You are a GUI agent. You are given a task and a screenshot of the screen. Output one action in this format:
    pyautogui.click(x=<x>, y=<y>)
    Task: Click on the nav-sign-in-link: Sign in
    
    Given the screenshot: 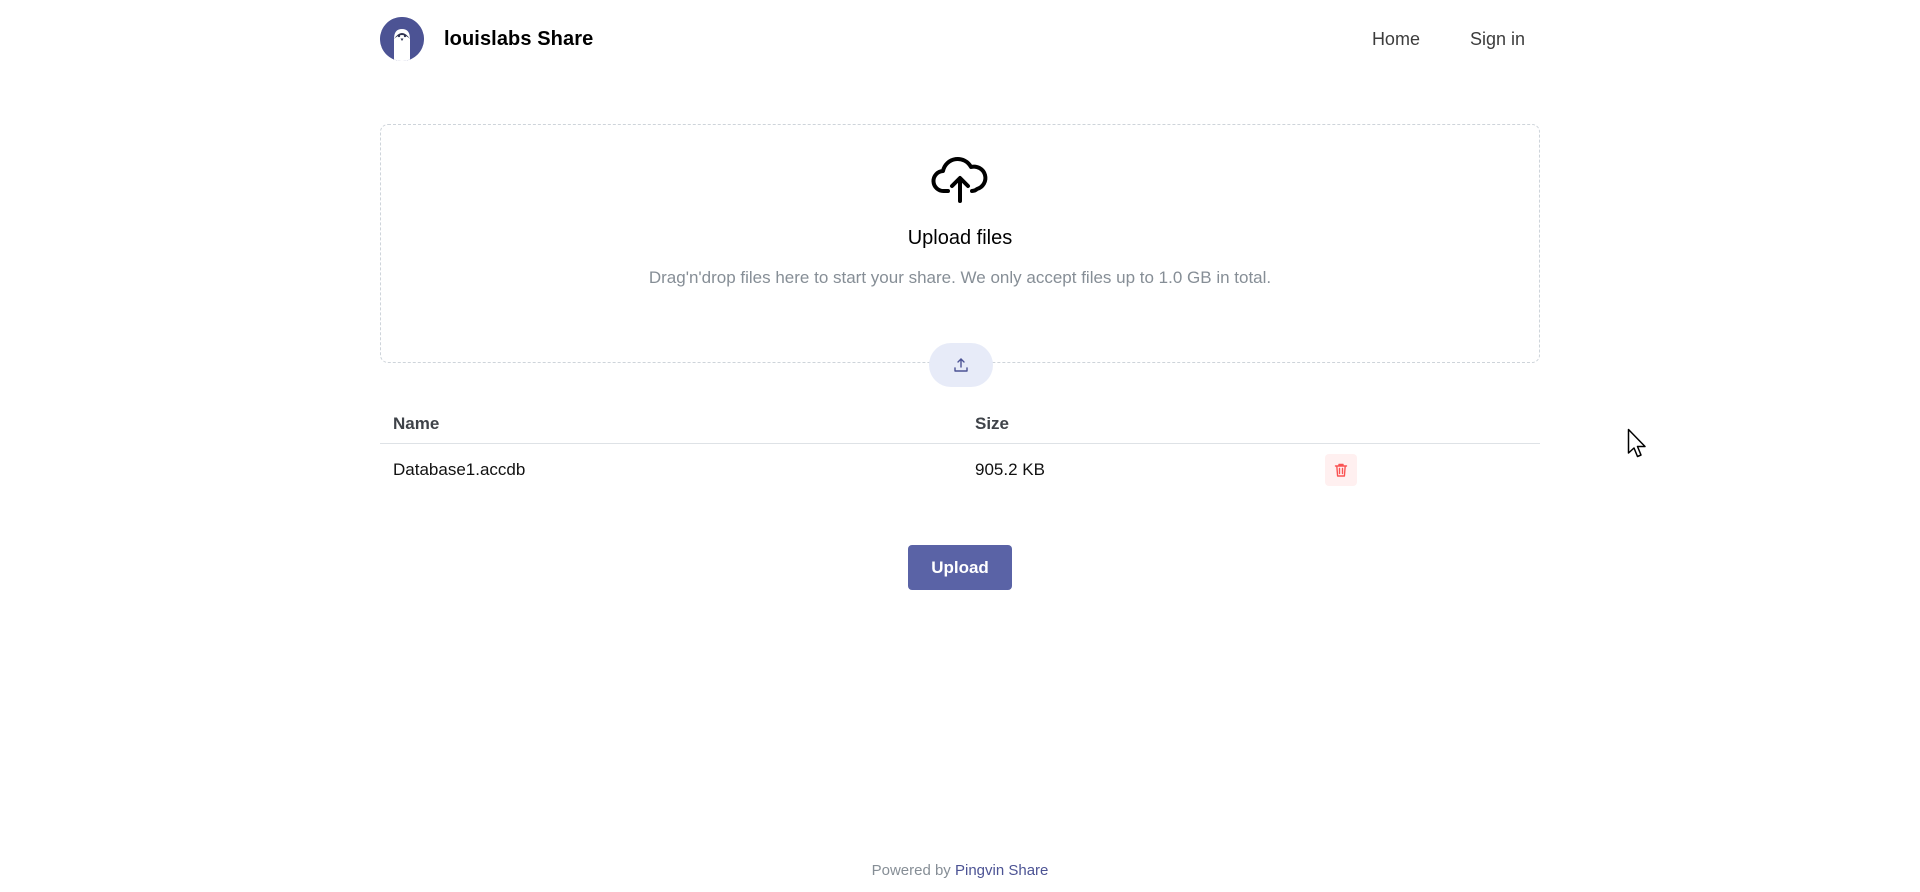 What is the action you would take?
    pyautogui.click(x=1497, y=39)
    